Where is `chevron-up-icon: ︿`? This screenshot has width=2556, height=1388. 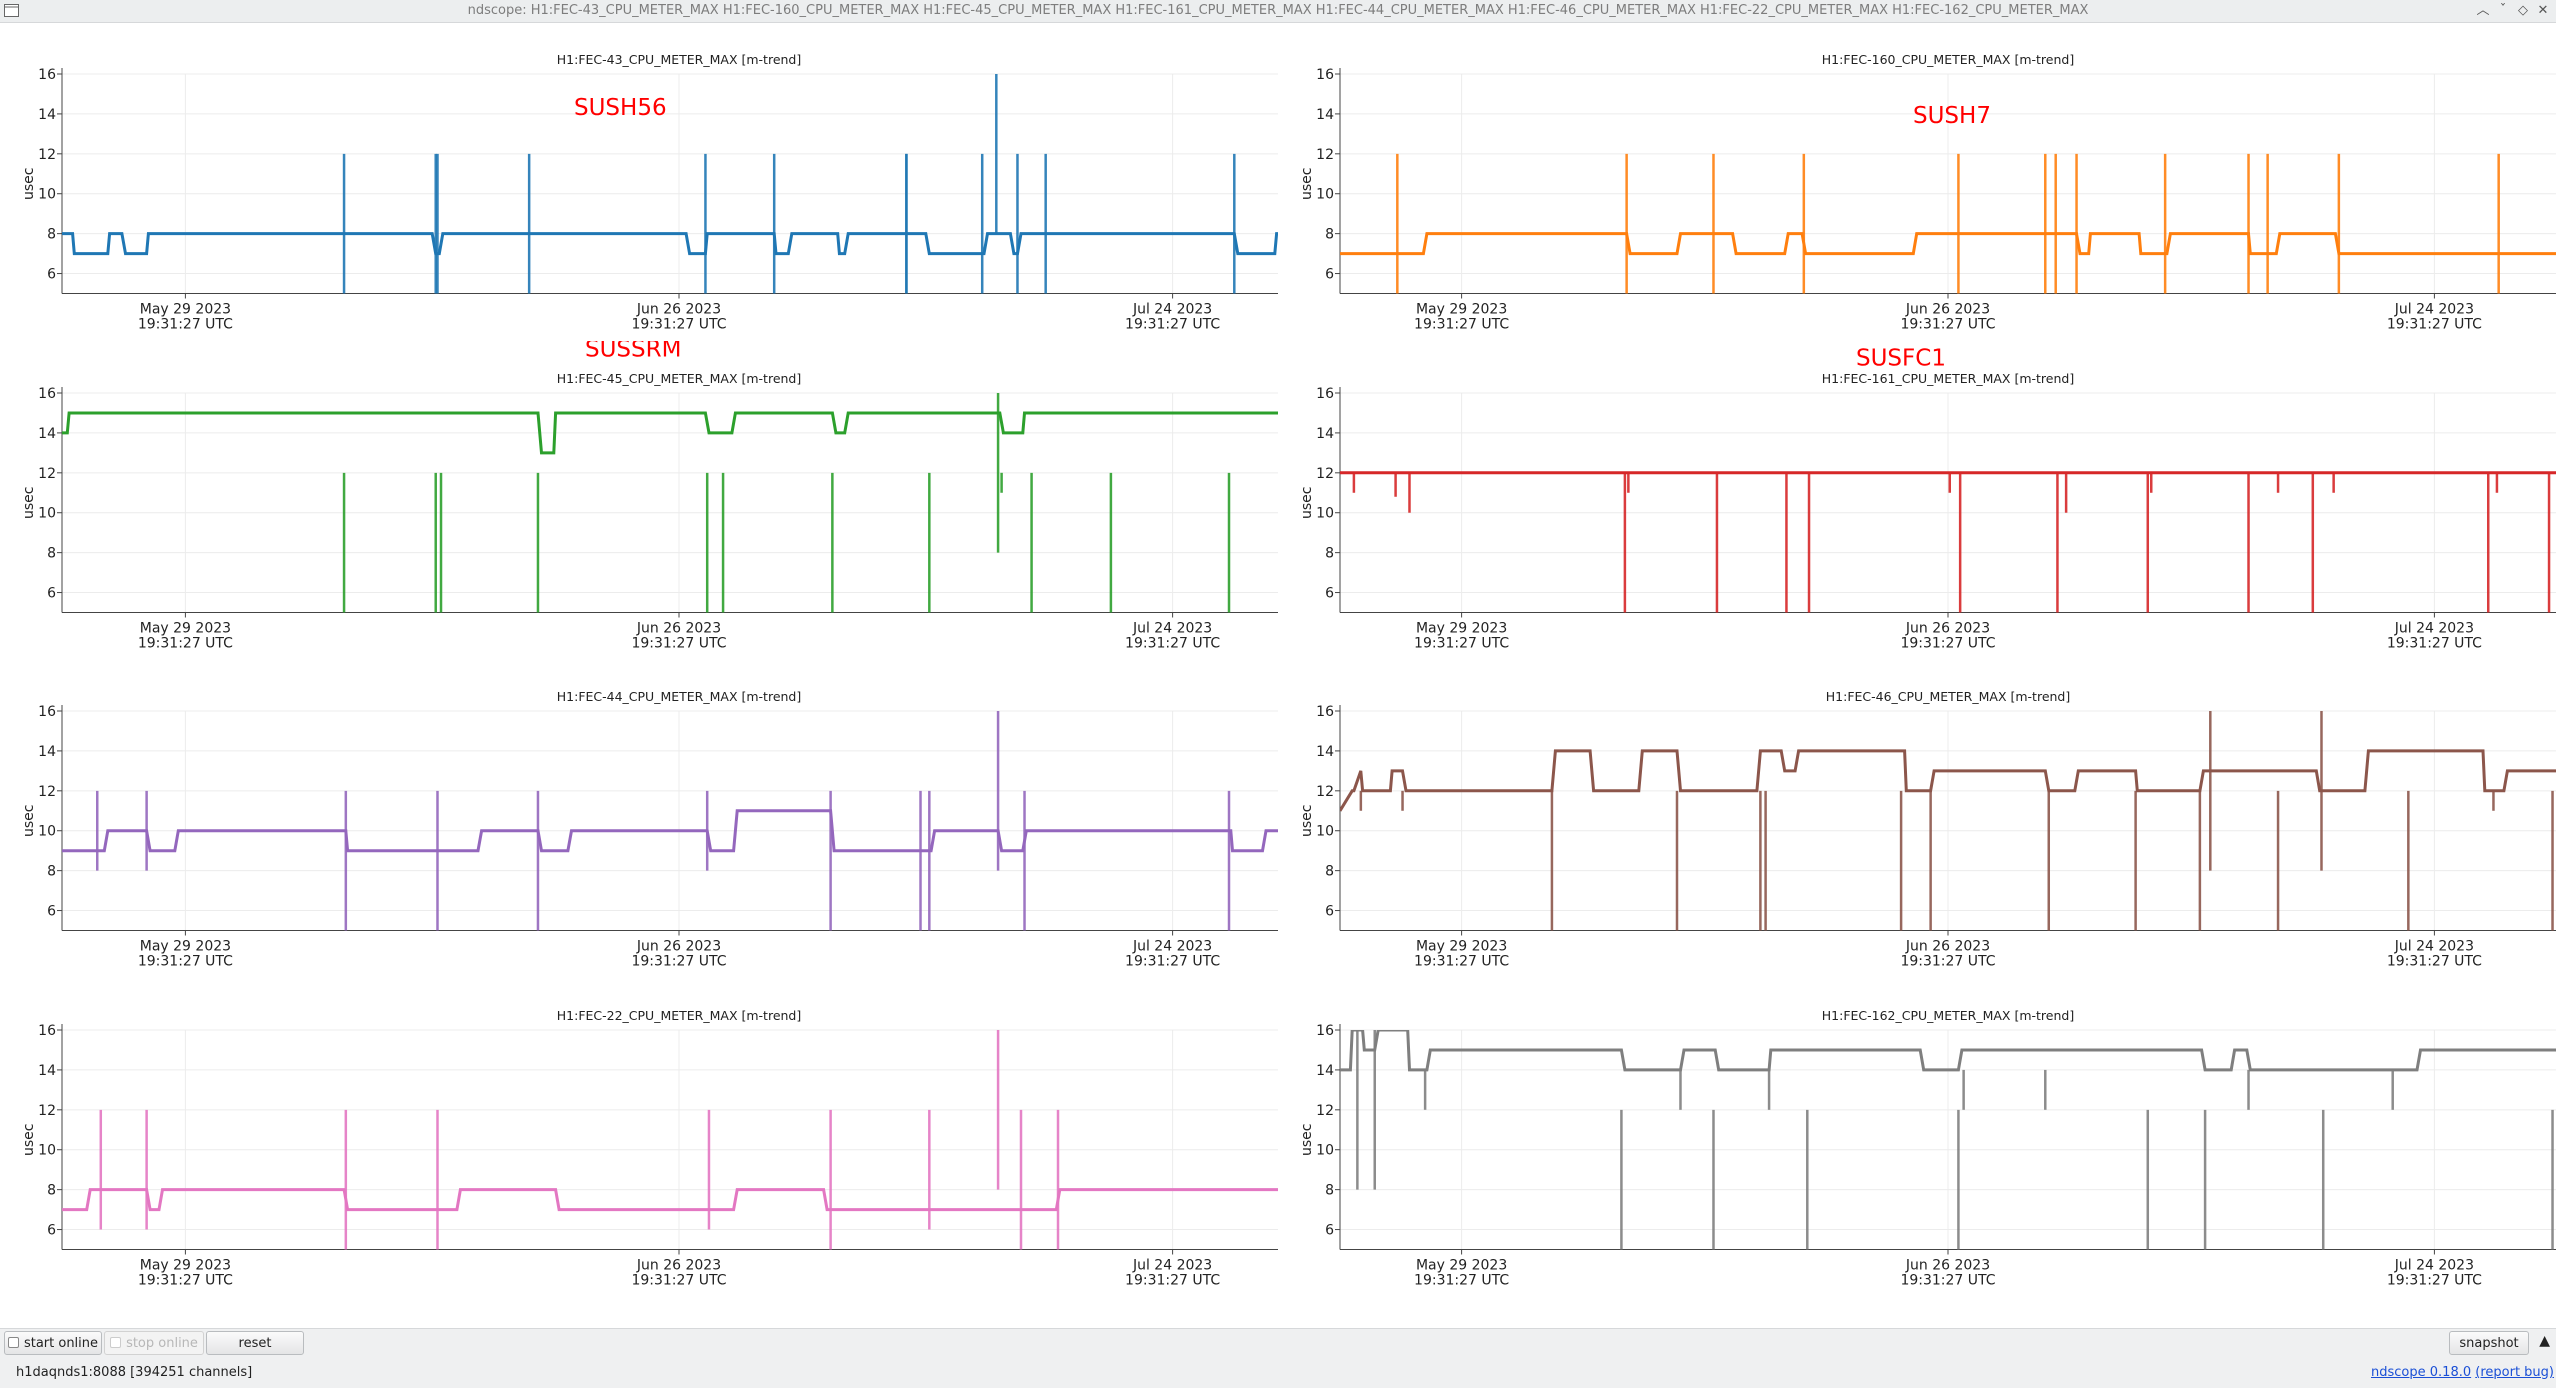
chevron-up-icon: ︿ is located at coordinates (2483, 11).